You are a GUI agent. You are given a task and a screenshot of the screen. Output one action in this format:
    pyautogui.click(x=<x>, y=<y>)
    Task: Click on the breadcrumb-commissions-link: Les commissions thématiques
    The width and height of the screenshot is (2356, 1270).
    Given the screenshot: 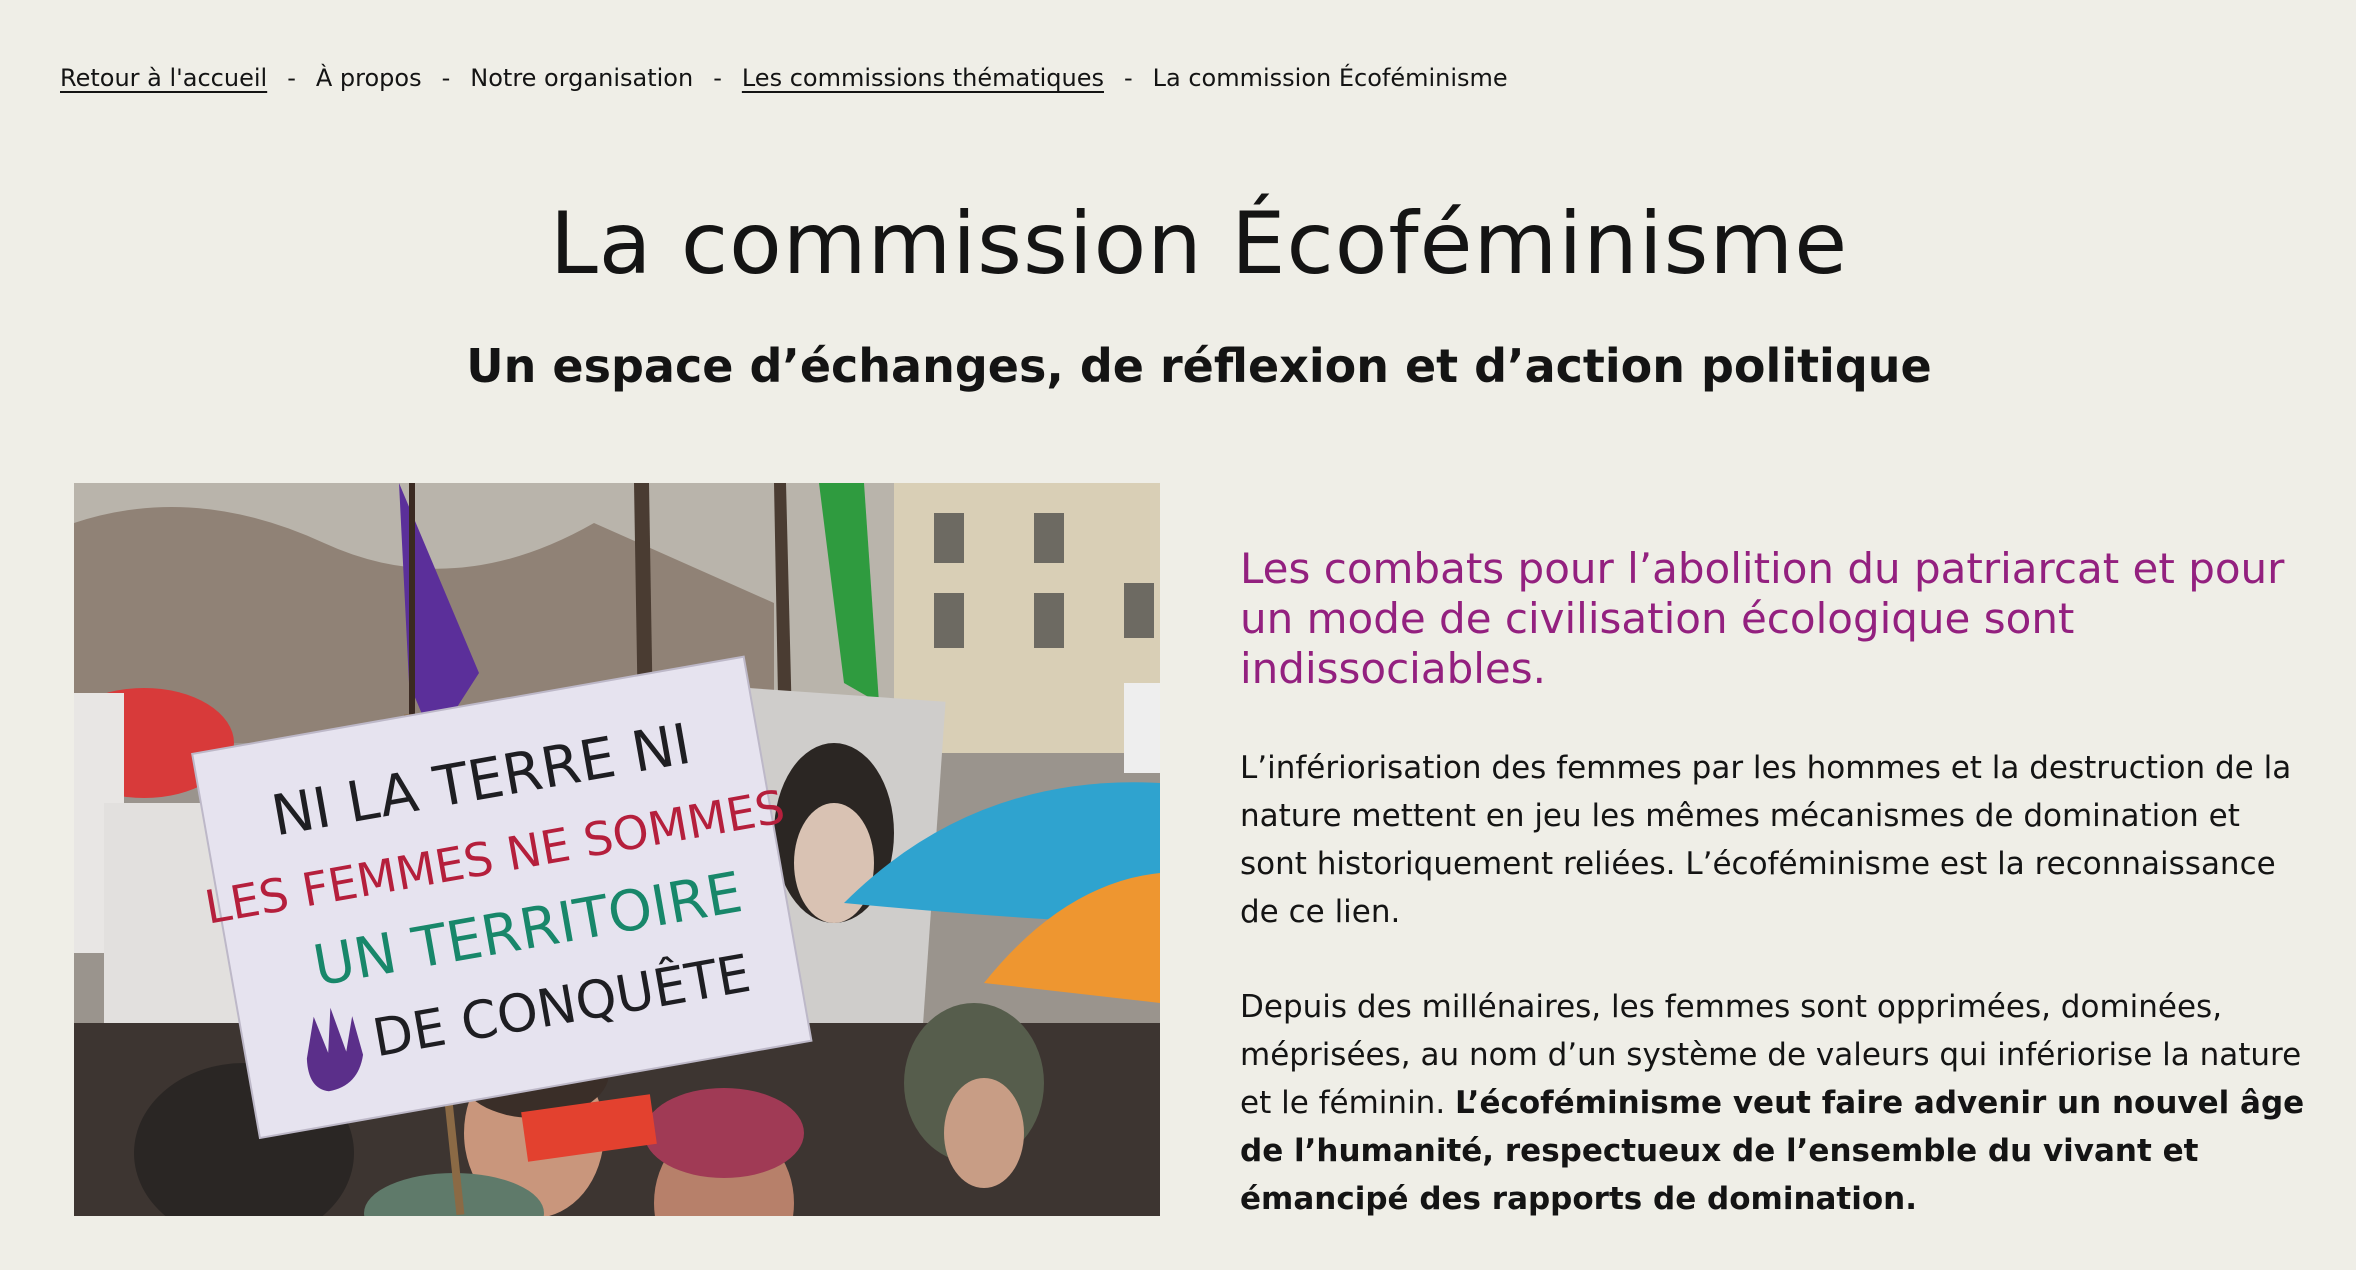 What is the action you would take?
    pyautogui.click(x=923, y=78)
    